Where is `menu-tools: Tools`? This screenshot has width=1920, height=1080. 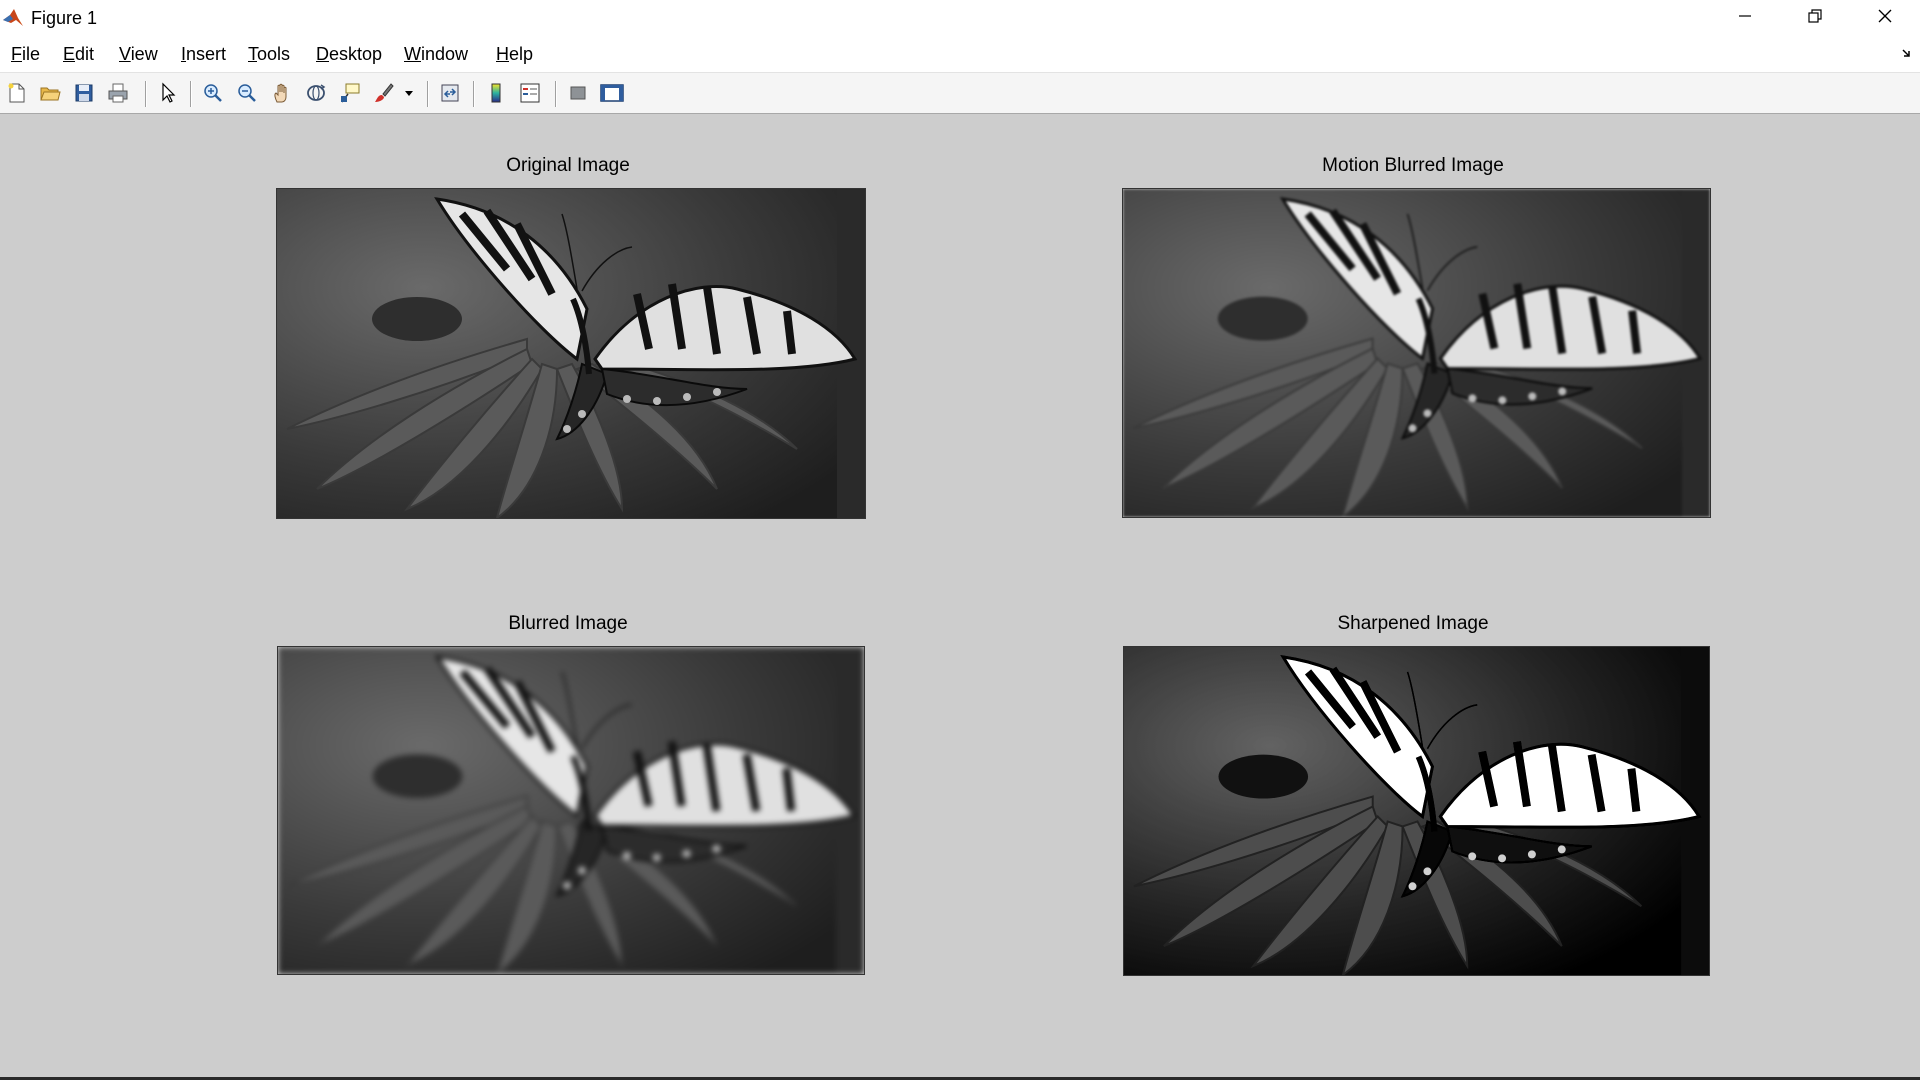 menu-tools: Tools is located at coordinates (269, 54).